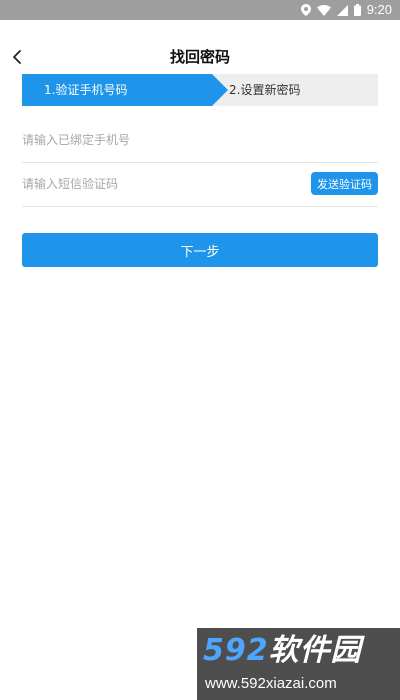  I want to click on watermark-url: www.592xiazai.com, so click(271, 683).